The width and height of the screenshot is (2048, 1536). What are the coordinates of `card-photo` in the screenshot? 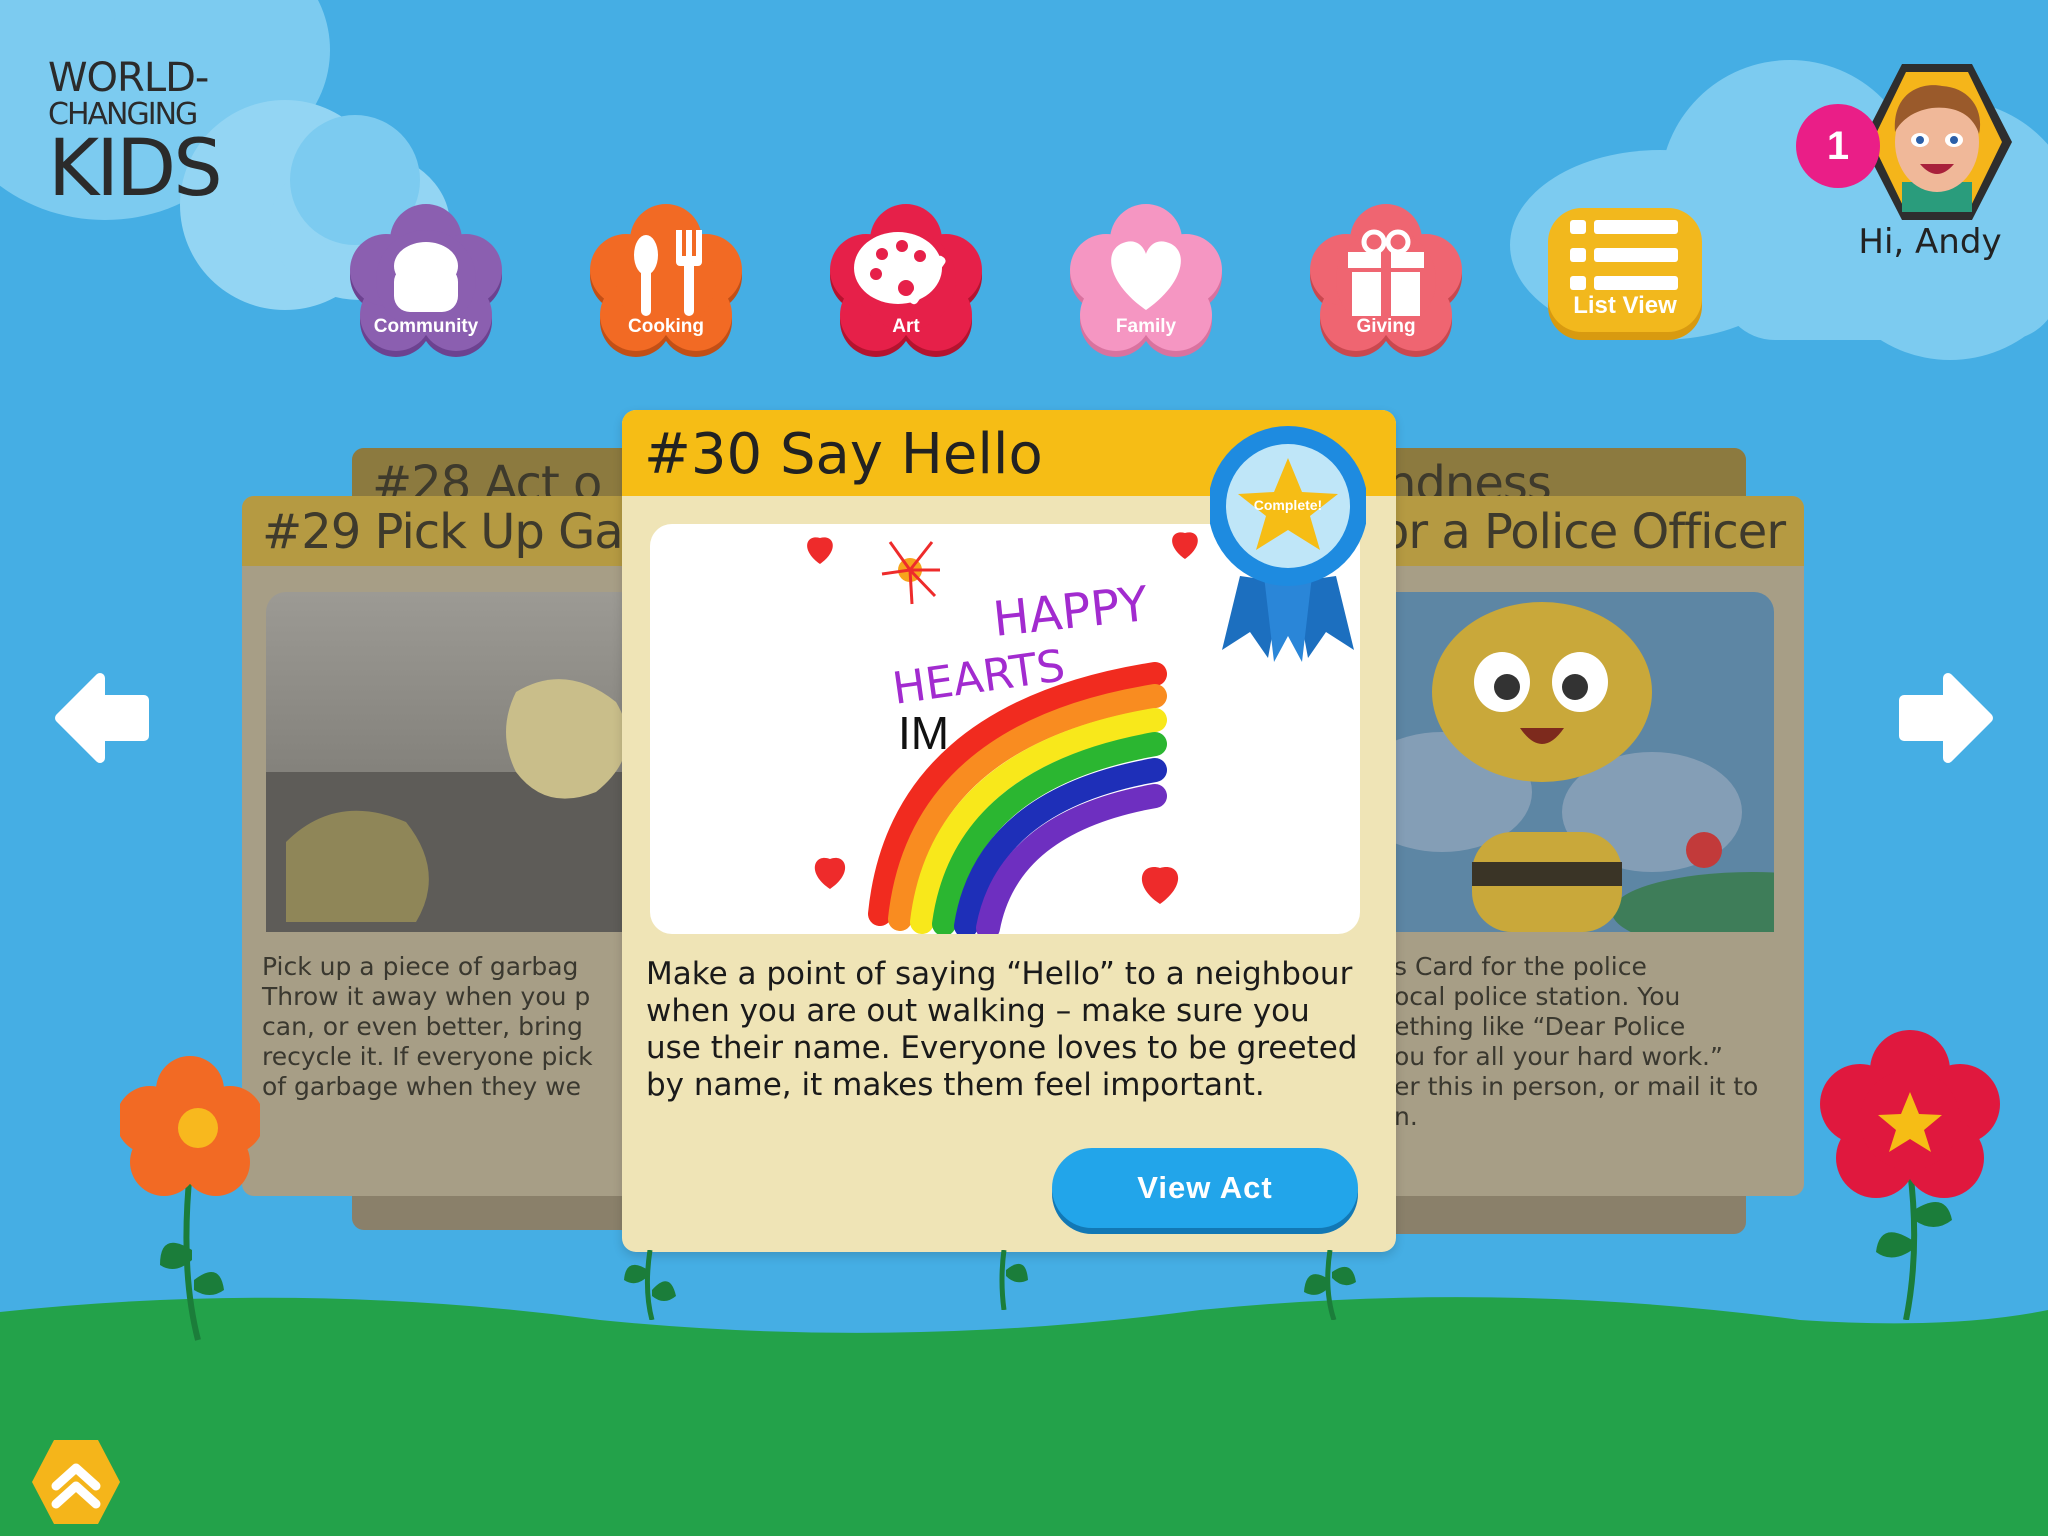 It's located at (464, 762).